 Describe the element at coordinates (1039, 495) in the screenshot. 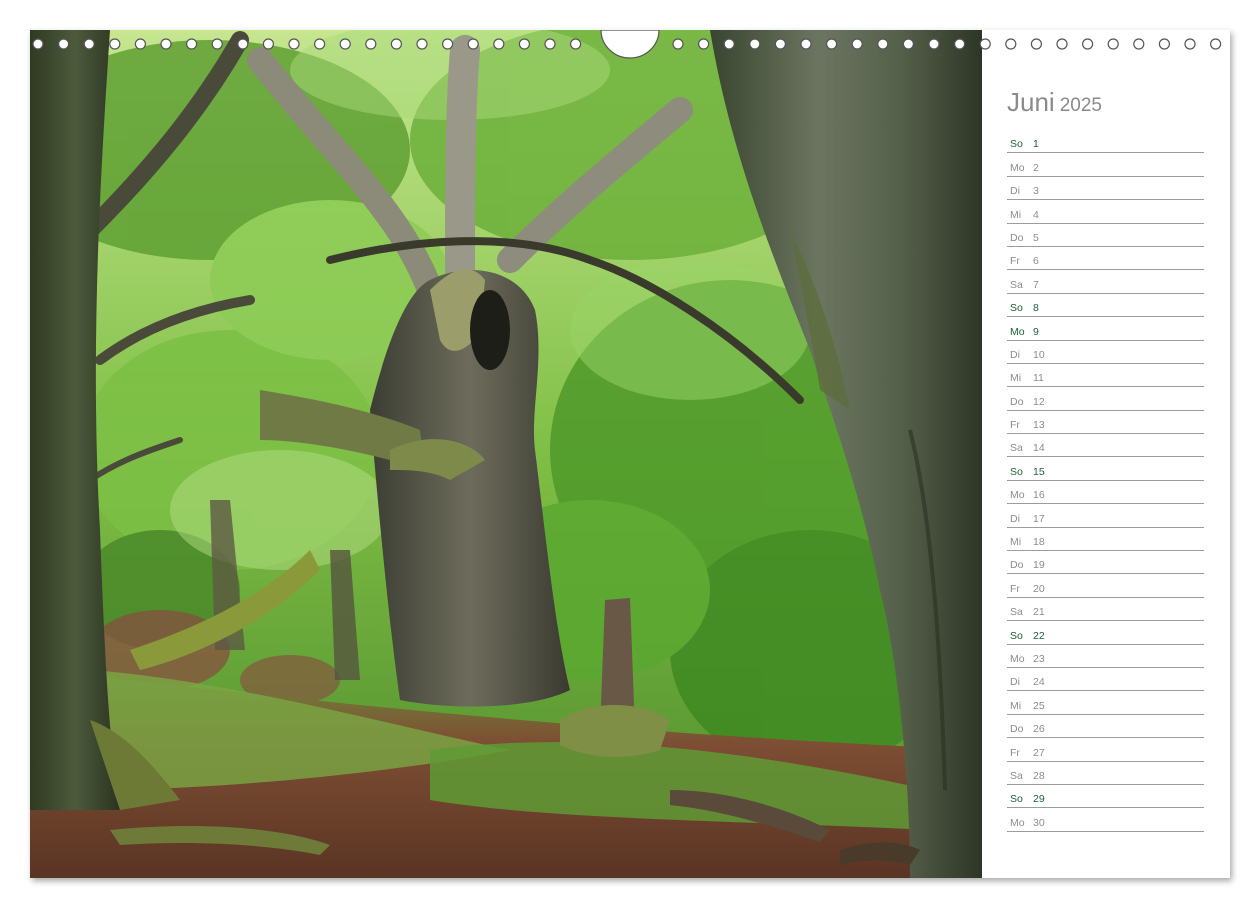

I see `day-number: 16` at that location.